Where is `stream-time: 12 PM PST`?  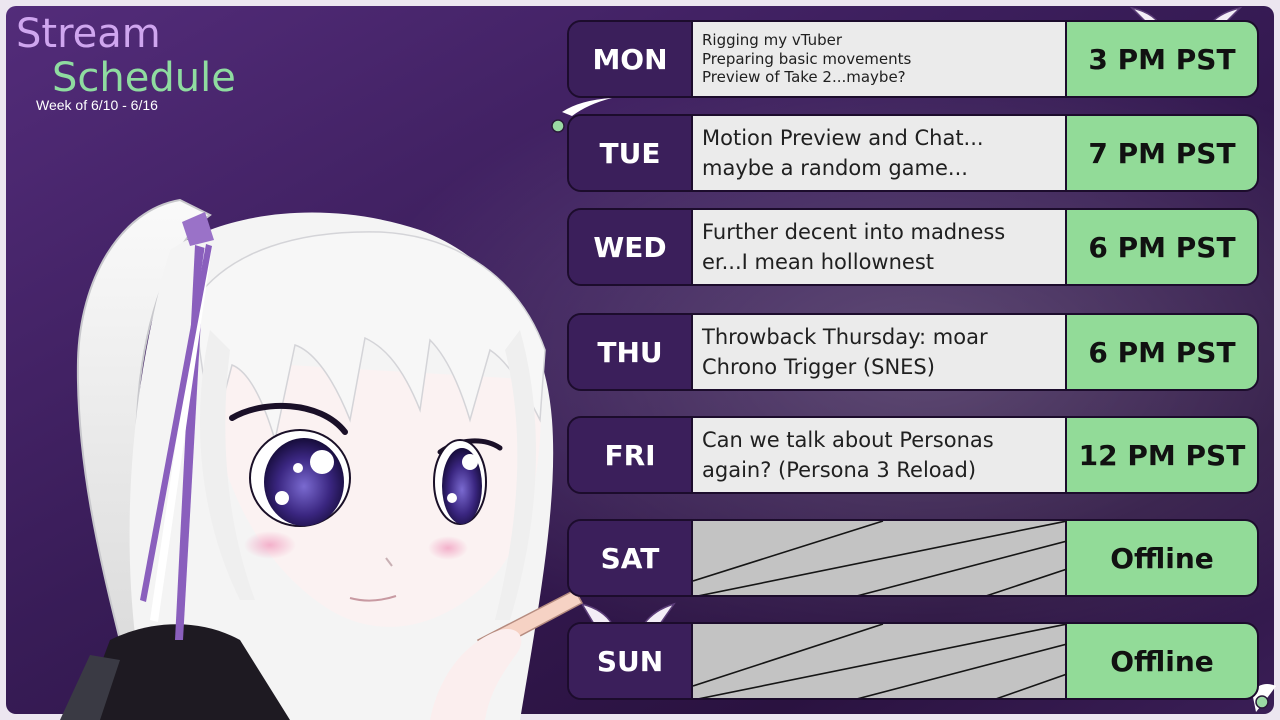 stream-time: 12 PM PST is located at coordinates (1162, 455).